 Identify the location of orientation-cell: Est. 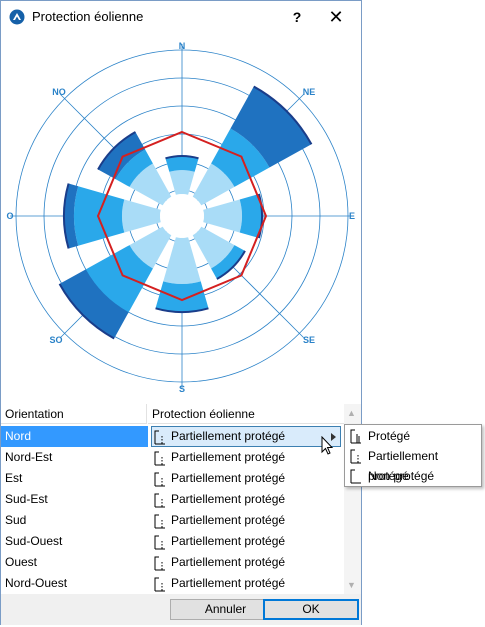
(14, 478).